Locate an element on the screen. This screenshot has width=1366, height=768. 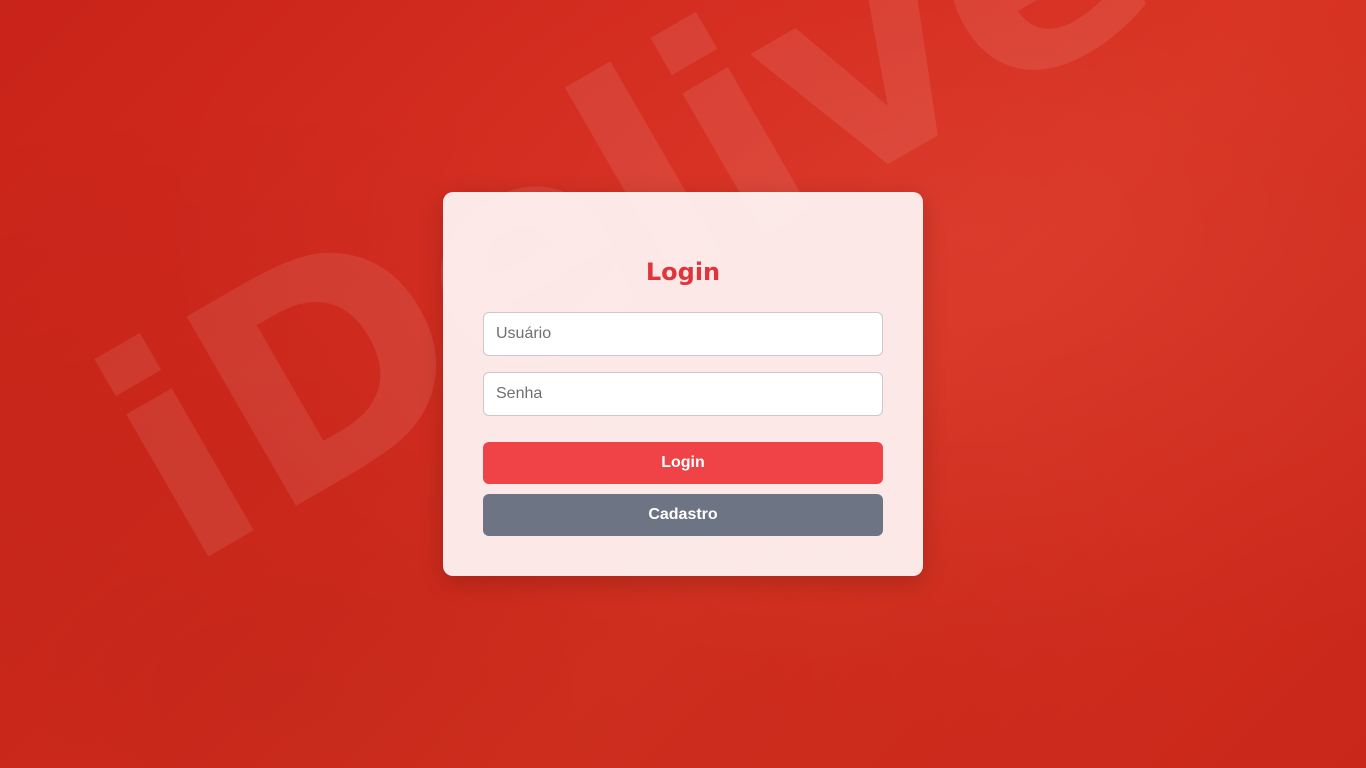
login-button: Login is located at coordinates (683, 463).